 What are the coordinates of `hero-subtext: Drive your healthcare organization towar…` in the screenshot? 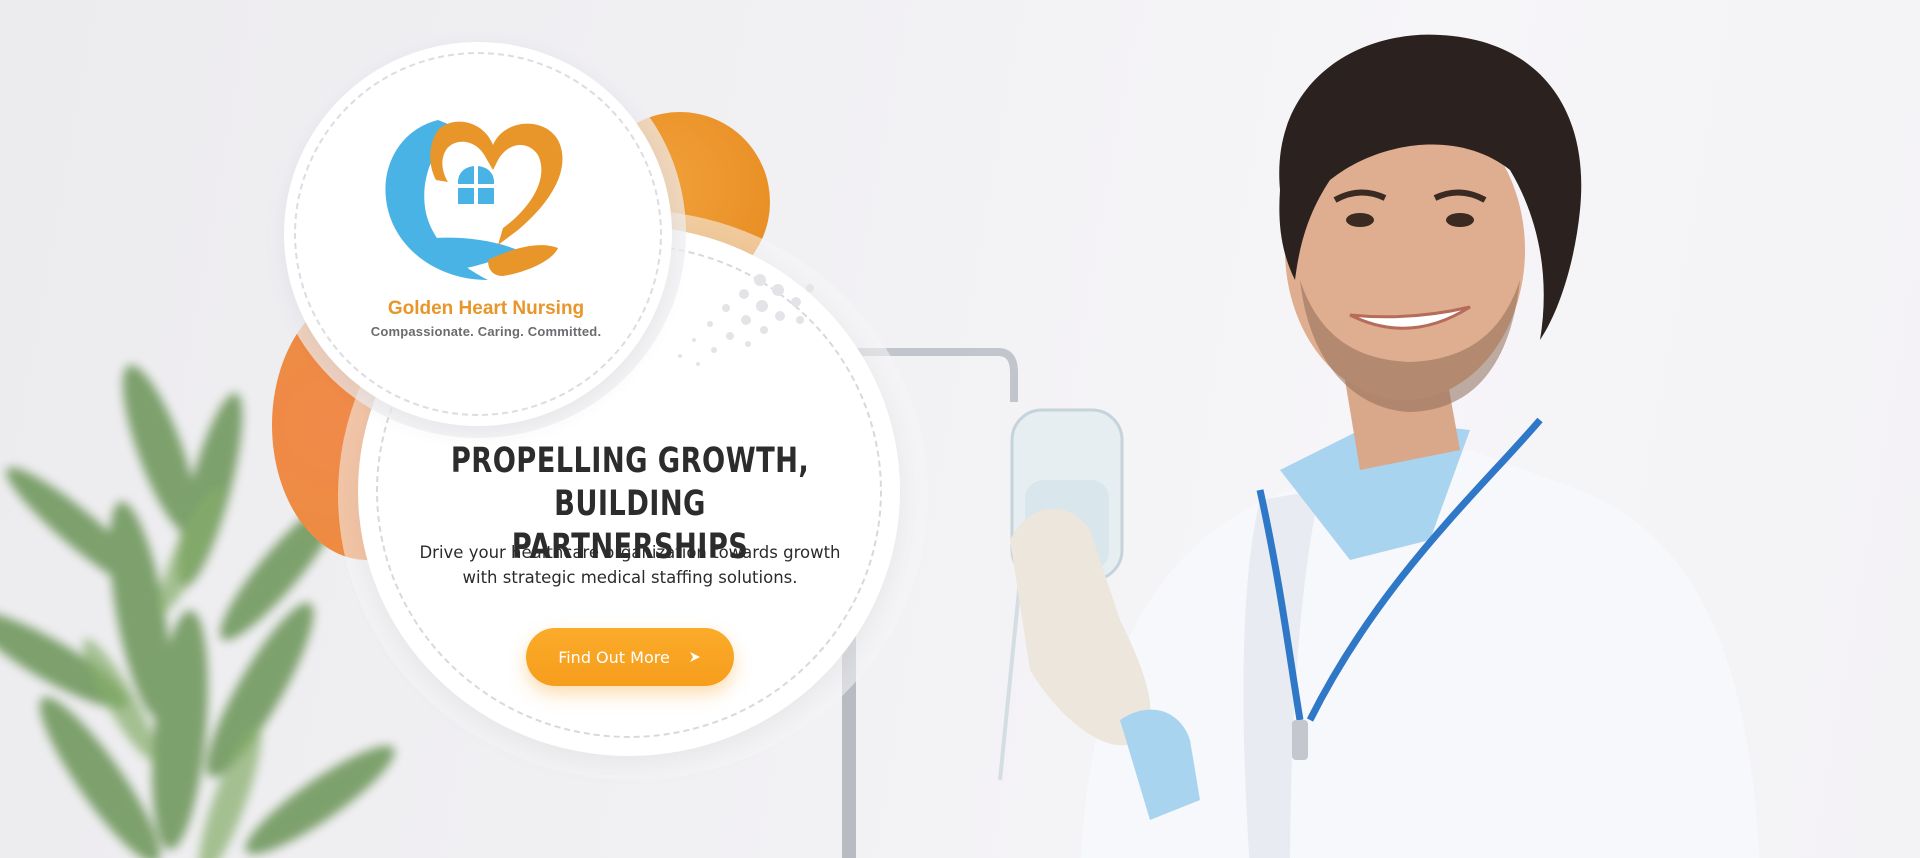 It's located at (630, 565).